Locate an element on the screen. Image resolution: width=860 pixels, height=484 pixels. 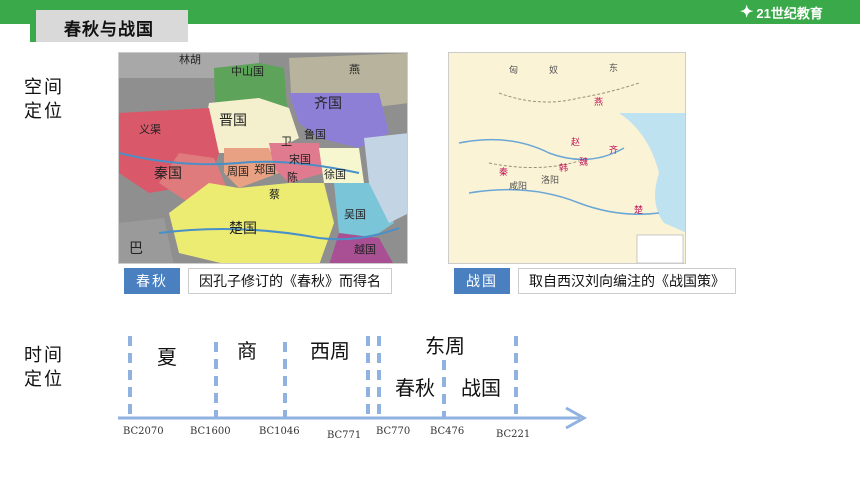
period-shang: 商 is located at coordinates (247, 351).